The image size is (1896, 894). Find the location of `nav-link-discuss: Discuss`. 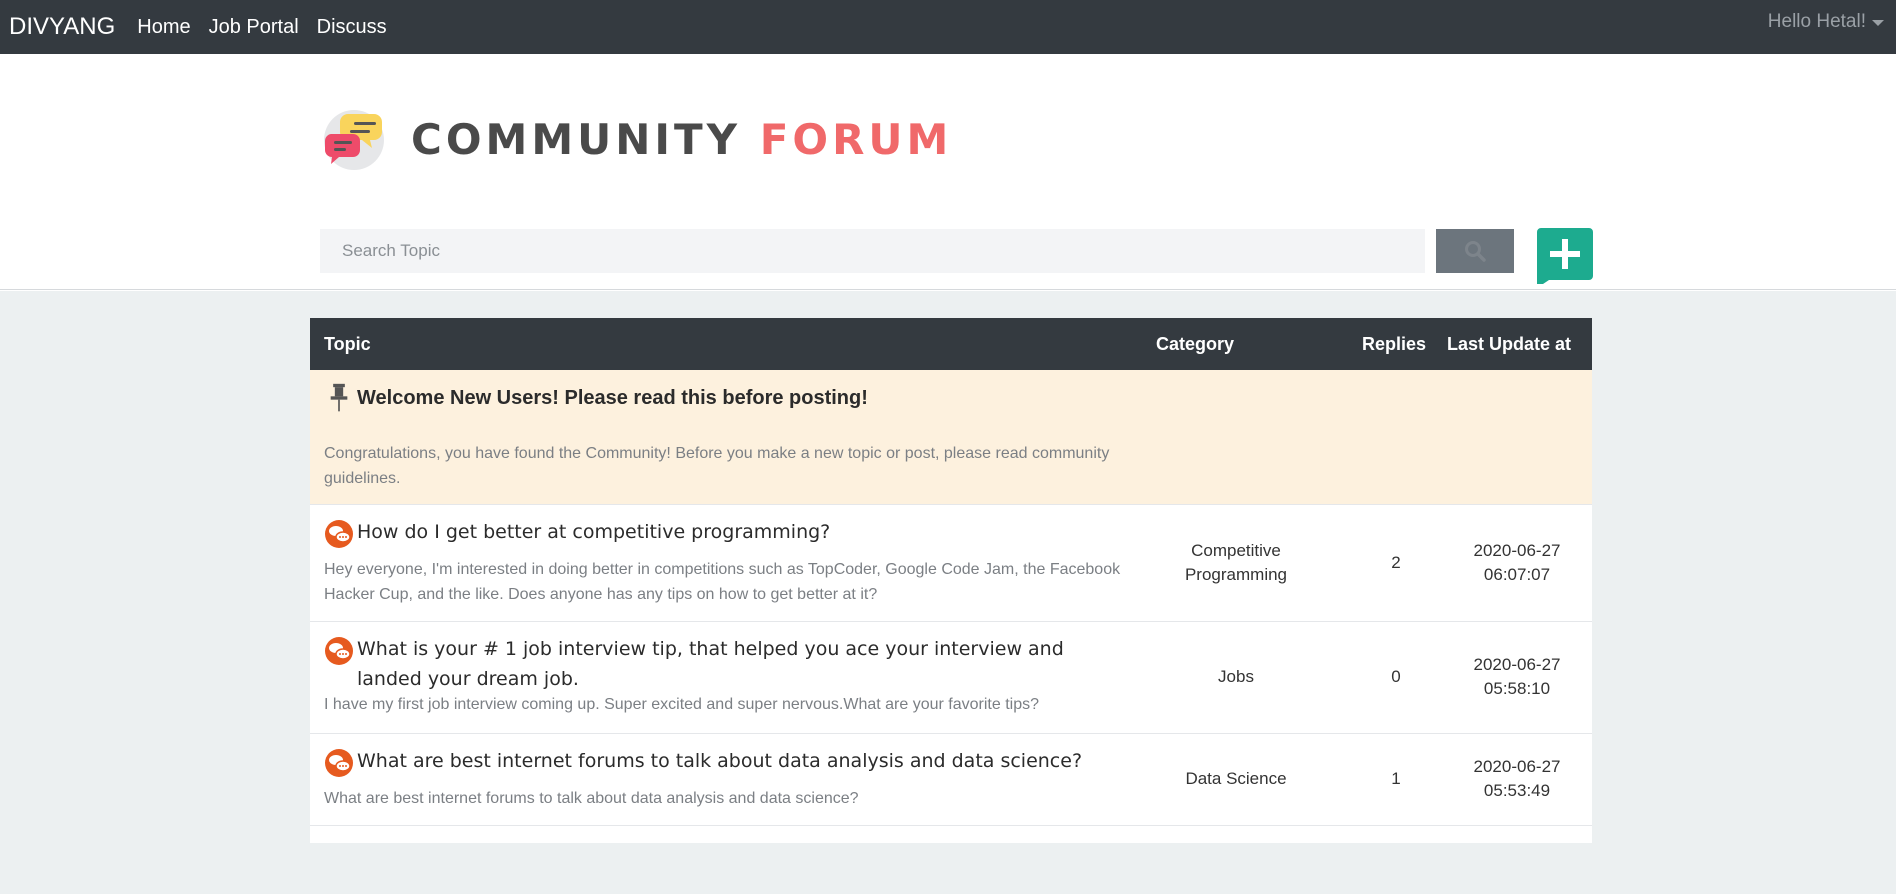

nav-link-discuss: Discuss is located at coordinates (352, 27).